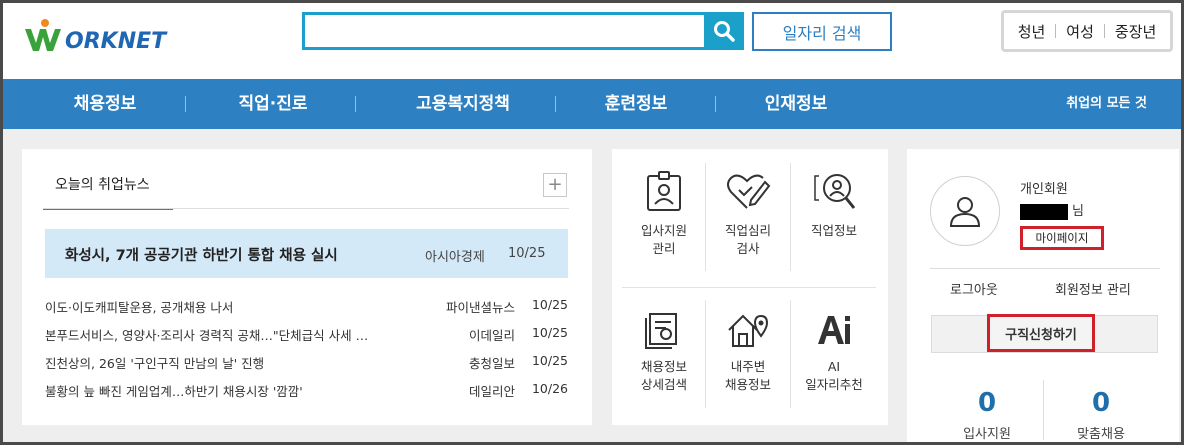 This screenshot has width=1184, height=445. What do you see at coordinates (139, 307) in the screenshot?
I see `news-title: 이도·이도캐피탈운용, 공개채용 나서` at bounding box center [139, 307].